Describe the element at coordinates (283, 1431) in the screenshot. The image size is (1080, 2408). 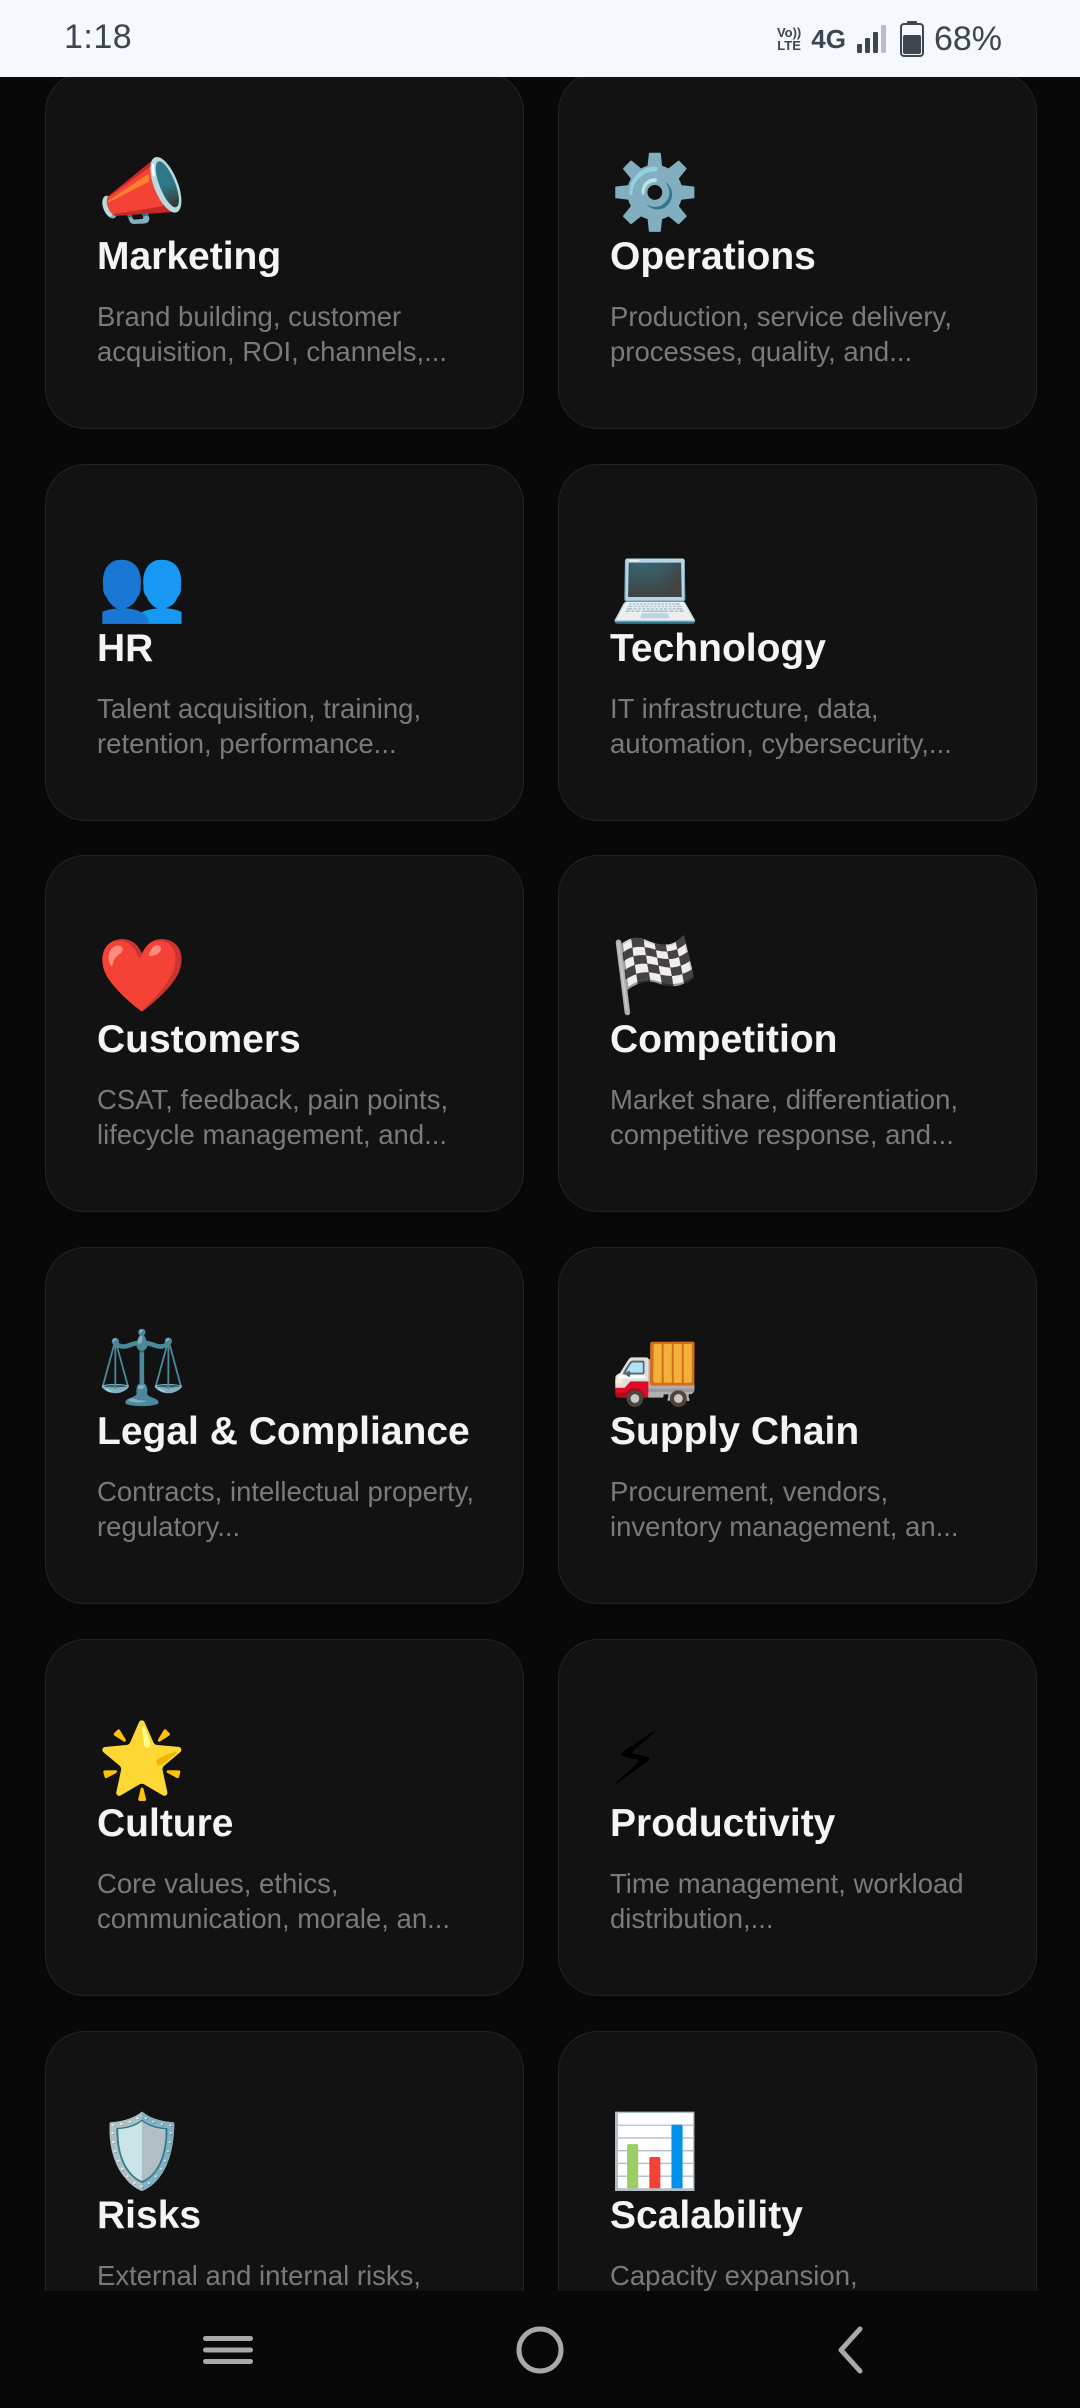
I see `card-title: Legal & Compliance` at that location.